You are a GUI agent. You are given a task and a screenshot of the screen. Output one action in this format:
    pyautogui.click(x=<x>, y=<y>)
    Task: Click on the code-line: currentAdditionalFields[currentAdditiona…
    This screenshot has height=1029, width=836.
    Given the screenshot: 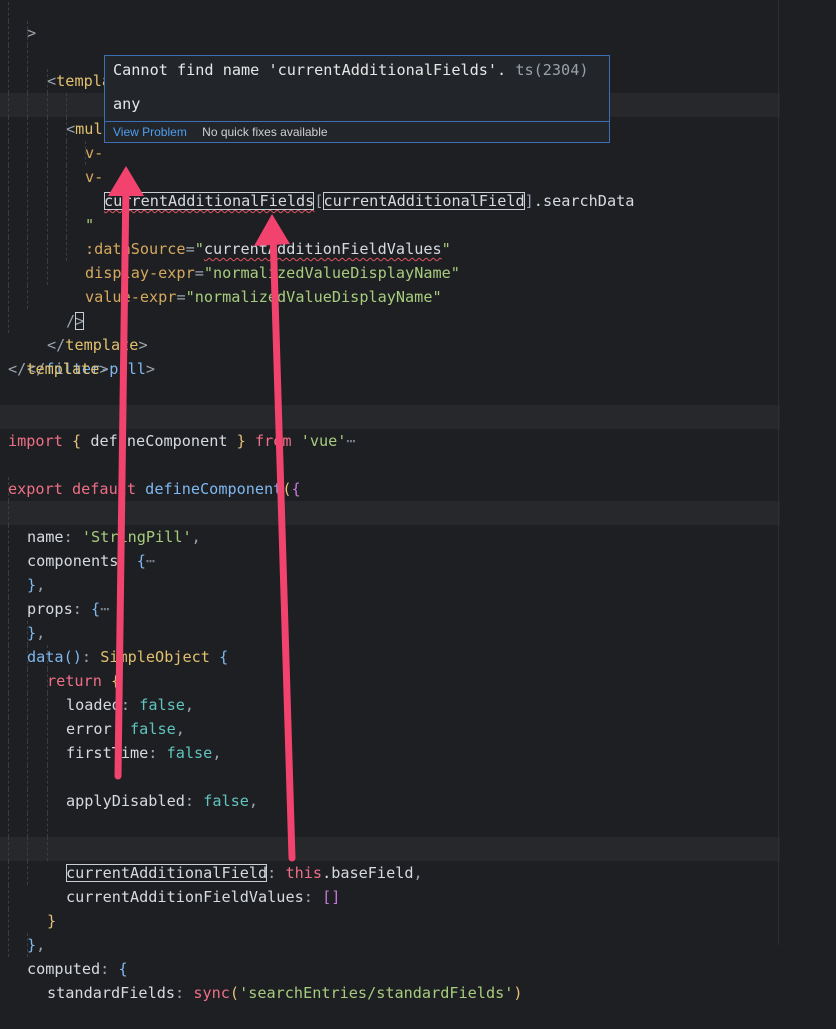 What is the action you would take?
    pyautogui.click(x=390, y=175)
    